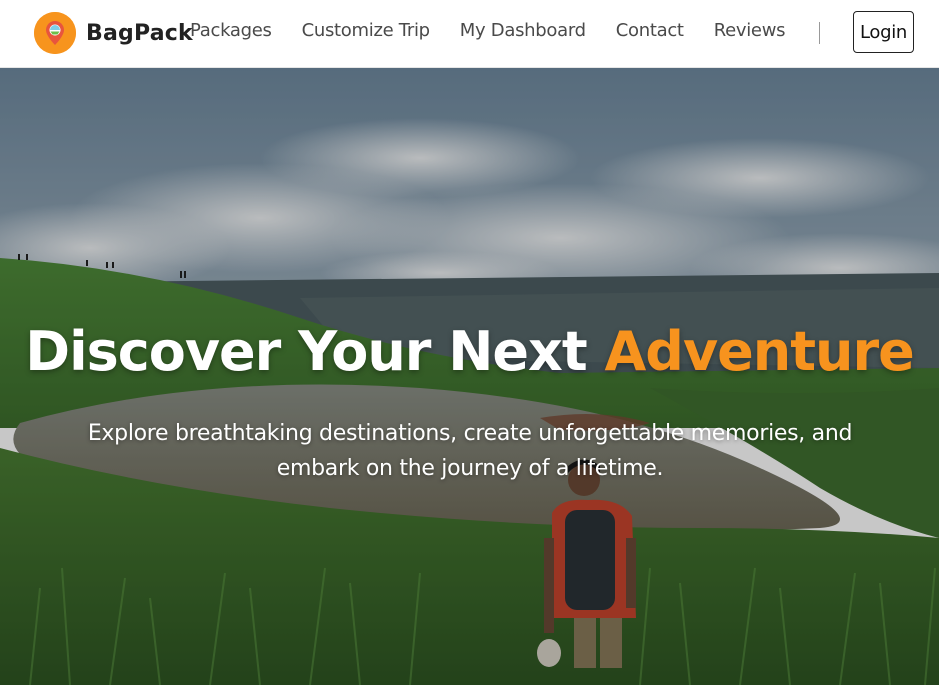 The height and width of the screenshot is (685, 939). Describe the element at coordinates (306, 351) in the screenshot. I see `hero-title-main: Discover Your Next` at that location.